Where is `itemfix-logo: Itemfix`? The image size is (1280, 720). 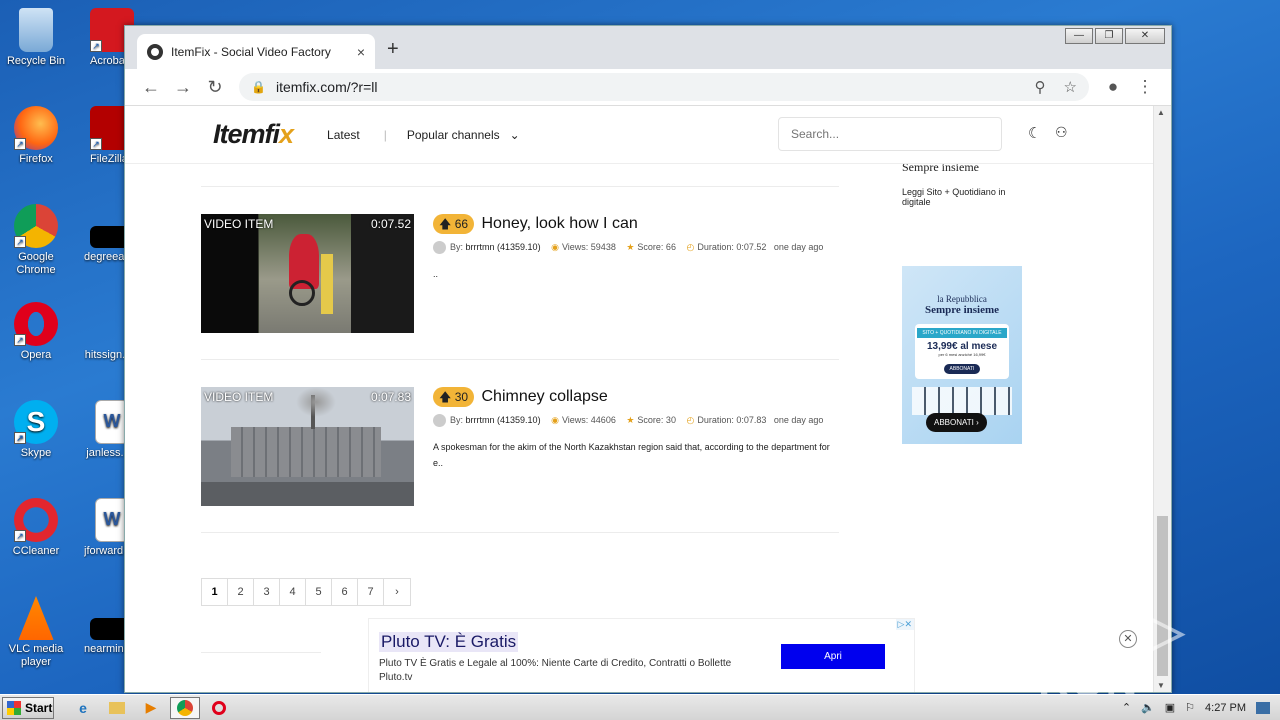 itemfix-logo: Itemfix is located at coordinates (253, 134).